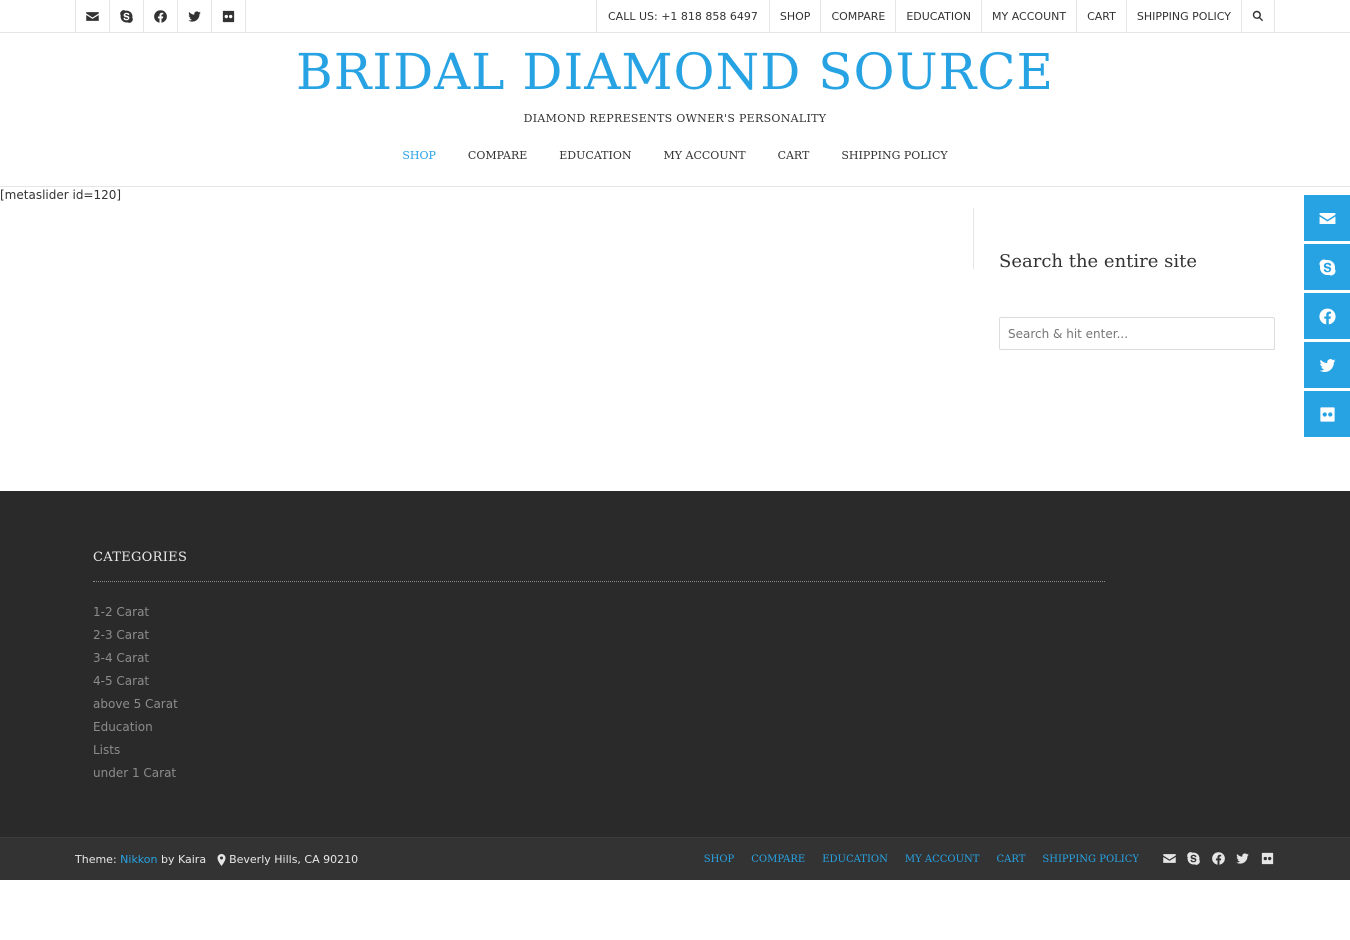  What do you see at coordinates (675, 186) in the screenshot?
I see `header-divider` at bounding box center [675, 186].